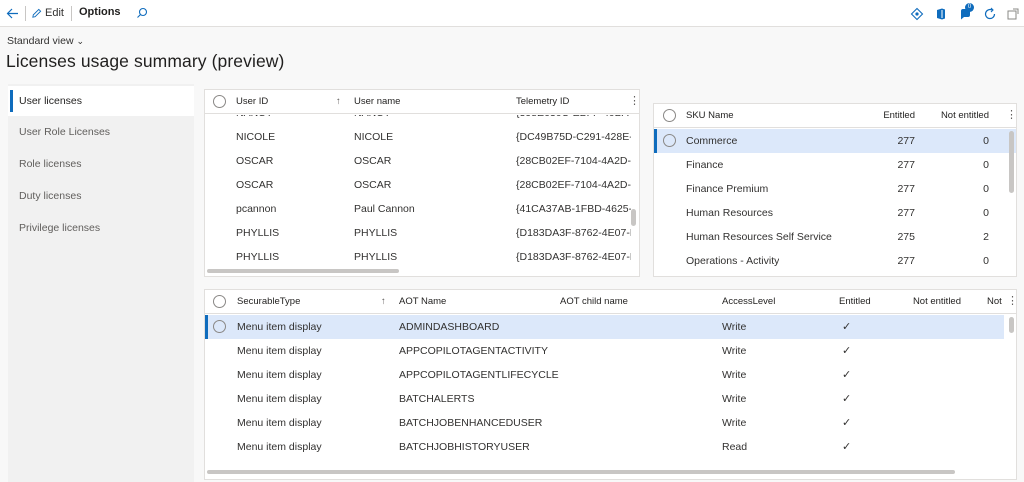 This screenshot has width=1024, height=482. Describe the element at coordinates (252, 102) in the screenshot. I see `column-header-user-id: User ID` at that location.